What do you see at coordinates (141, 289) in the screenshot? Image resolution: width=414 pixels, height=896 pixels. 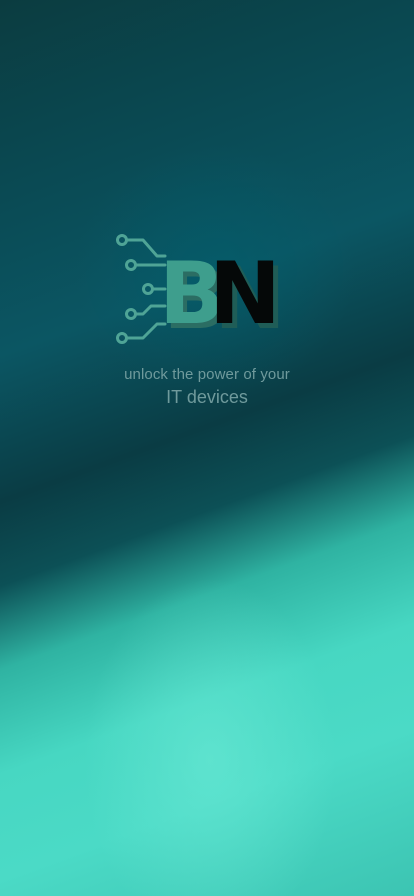 I see `circuit-icon` at bounding box center [141, 289].